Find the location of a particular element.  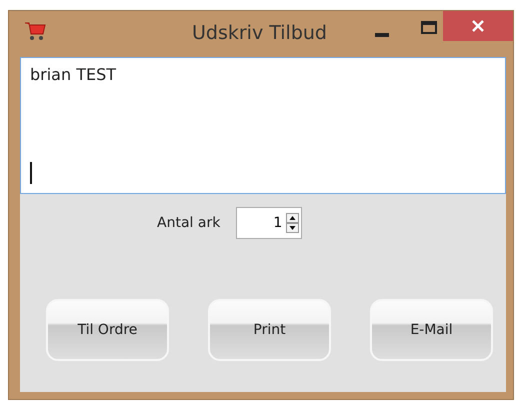

maximize-icon is located at coordinates (429, 27).